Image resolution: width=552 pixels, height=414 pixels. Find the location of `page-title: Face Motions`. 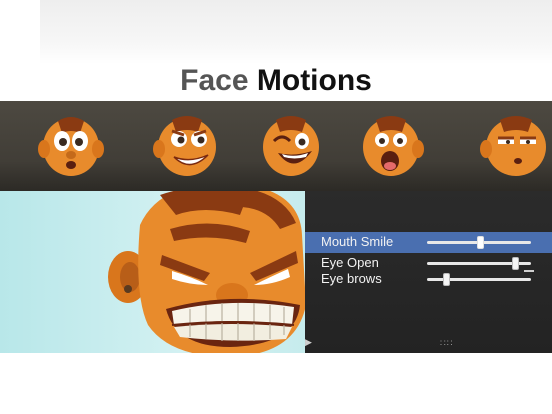

page-title: Face Motions is located at coordinates (276, 81).